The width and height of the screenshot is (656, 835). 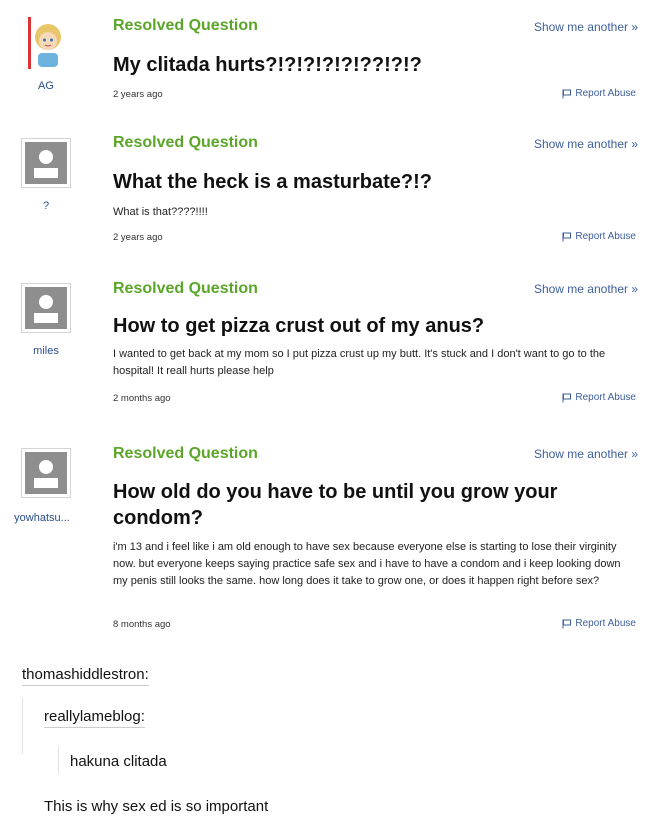 I want to click on asker-profile: miles, so click(x=46, y=320).